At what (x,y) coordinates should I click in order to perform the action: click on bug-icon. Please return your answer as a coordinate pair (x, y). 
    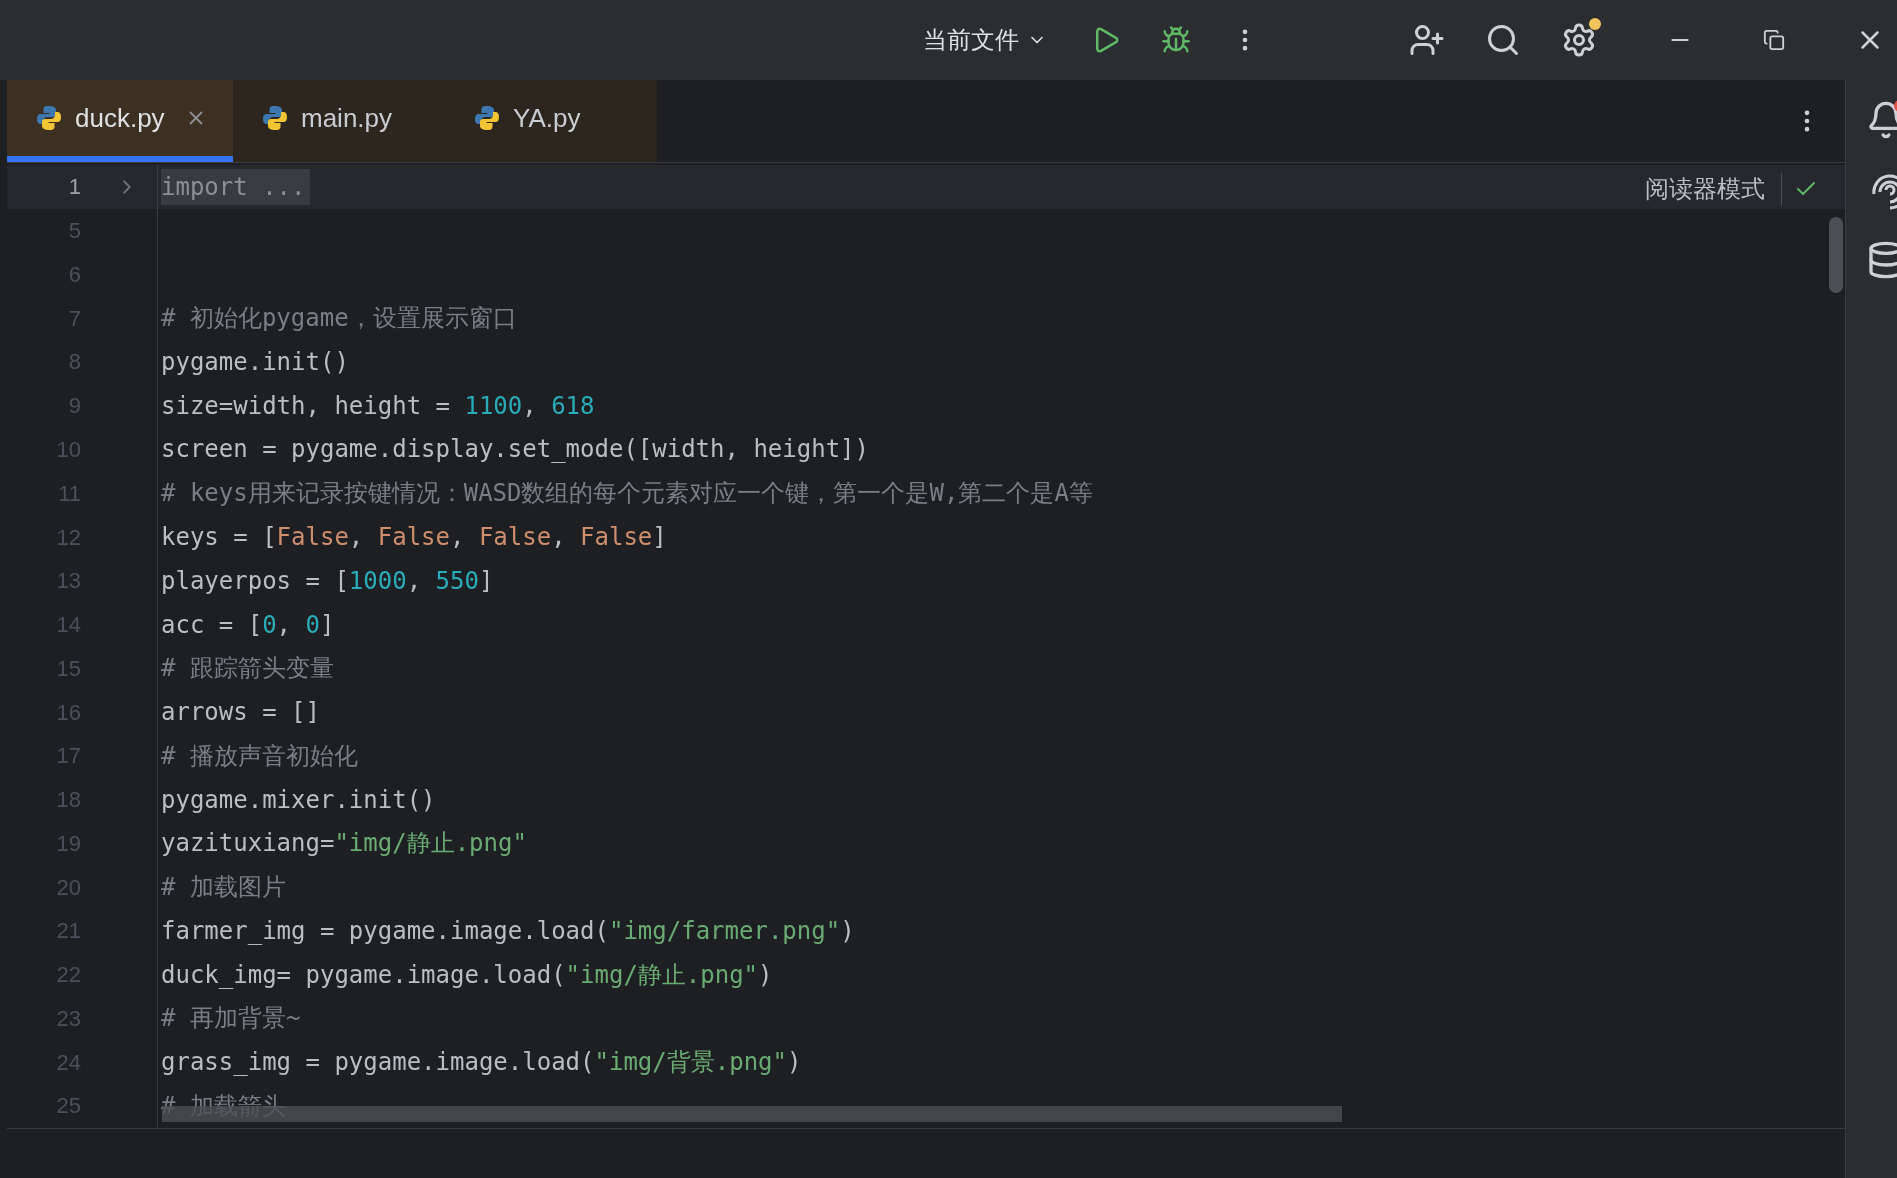
    Looking at the image, I should click on (1176, 40).